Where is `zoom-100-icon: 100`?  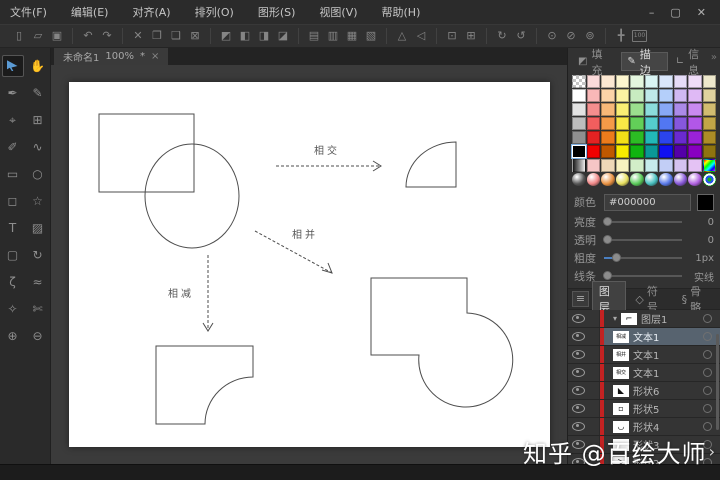 zoom-100-icon: 100 is located at coordinates (639, 36).